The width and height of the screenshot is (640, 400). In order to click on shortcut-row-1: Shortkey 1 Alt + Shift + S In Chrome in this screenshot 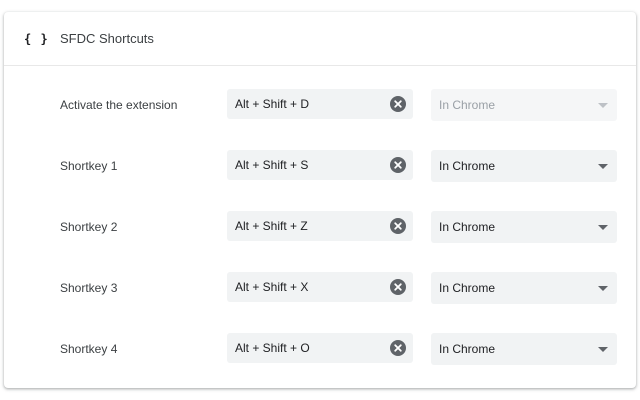, I will do `click(320, 166)`.